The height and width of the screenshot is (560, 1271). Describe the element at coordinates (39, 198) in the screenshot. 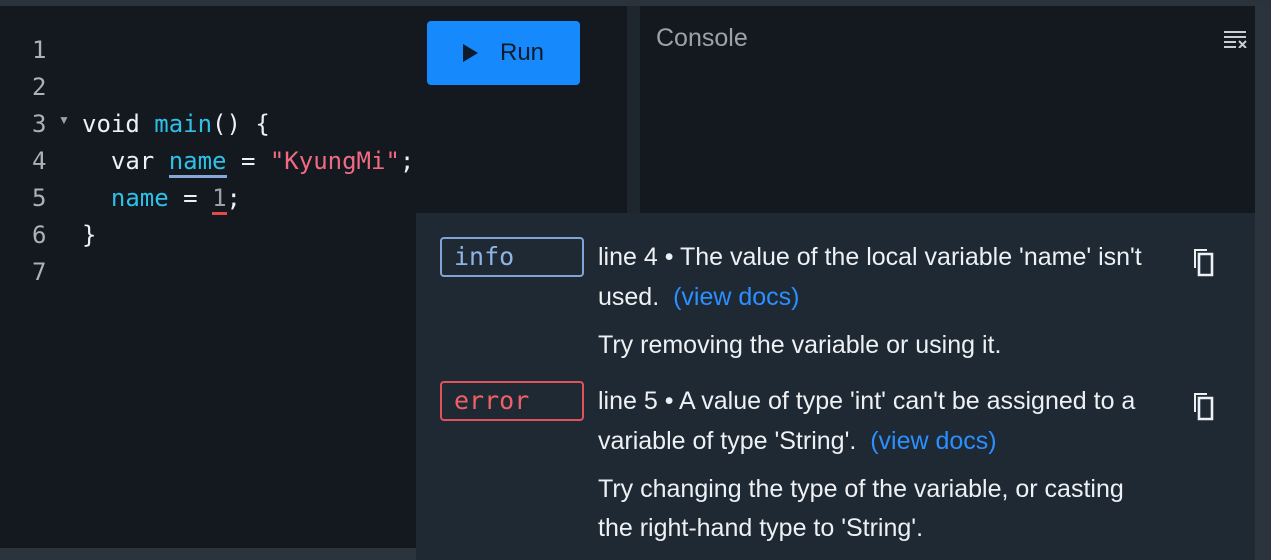

I see `line-number: 5` at that location.